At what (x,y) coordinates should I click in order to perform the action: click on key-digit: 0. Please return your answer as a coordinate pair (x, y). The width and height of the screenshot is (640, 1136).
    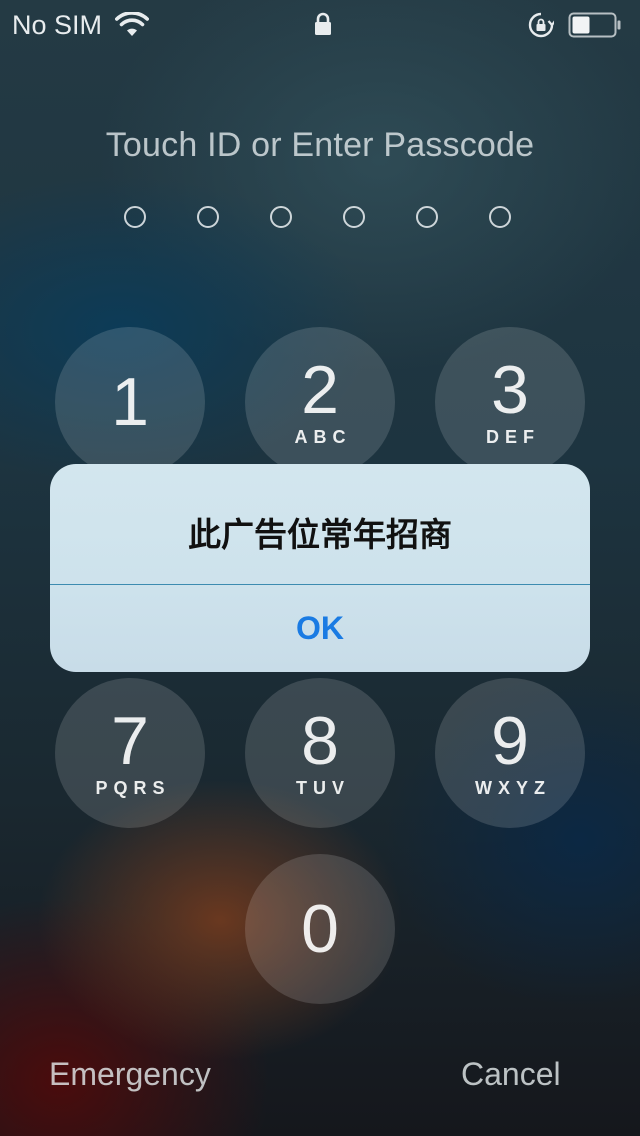
    Looking at the image, I should click on (320, 929).